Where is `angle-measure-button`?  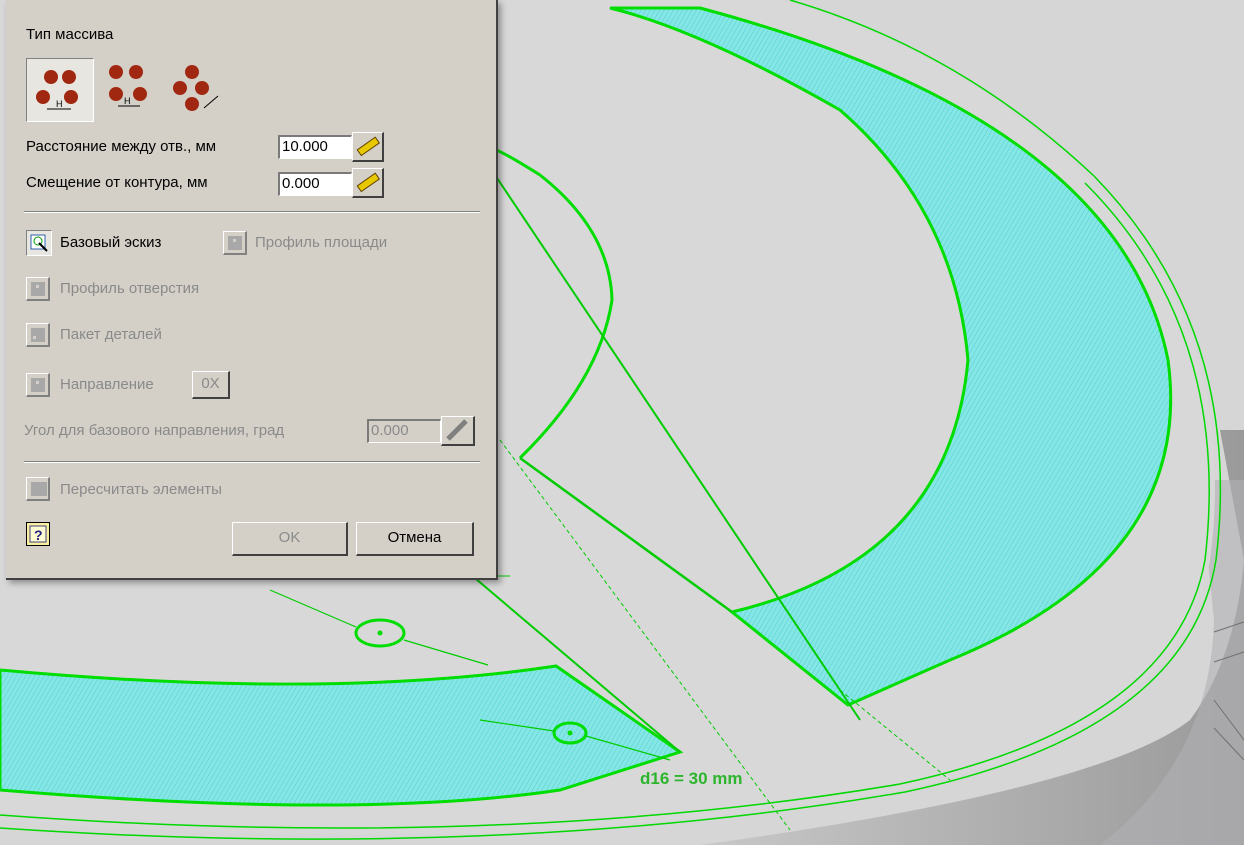 angle-measure-button is located at coordinates (458, 431).